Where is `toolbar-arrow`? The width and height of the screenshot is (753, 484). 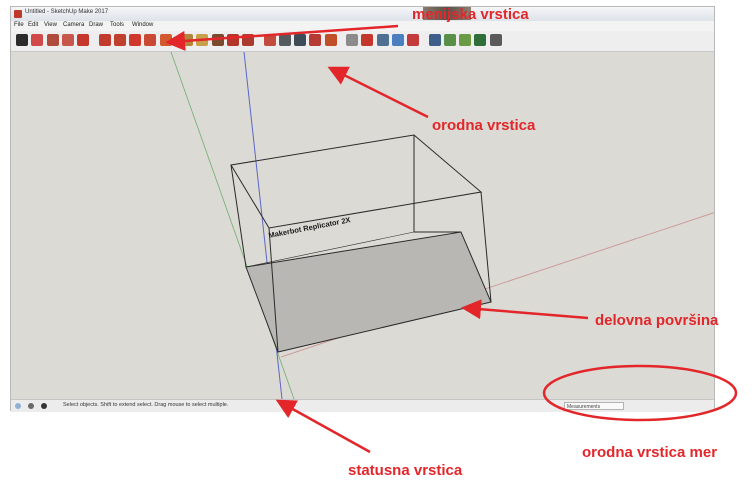 toolbar-arrow is located at coordinates (378, 92).